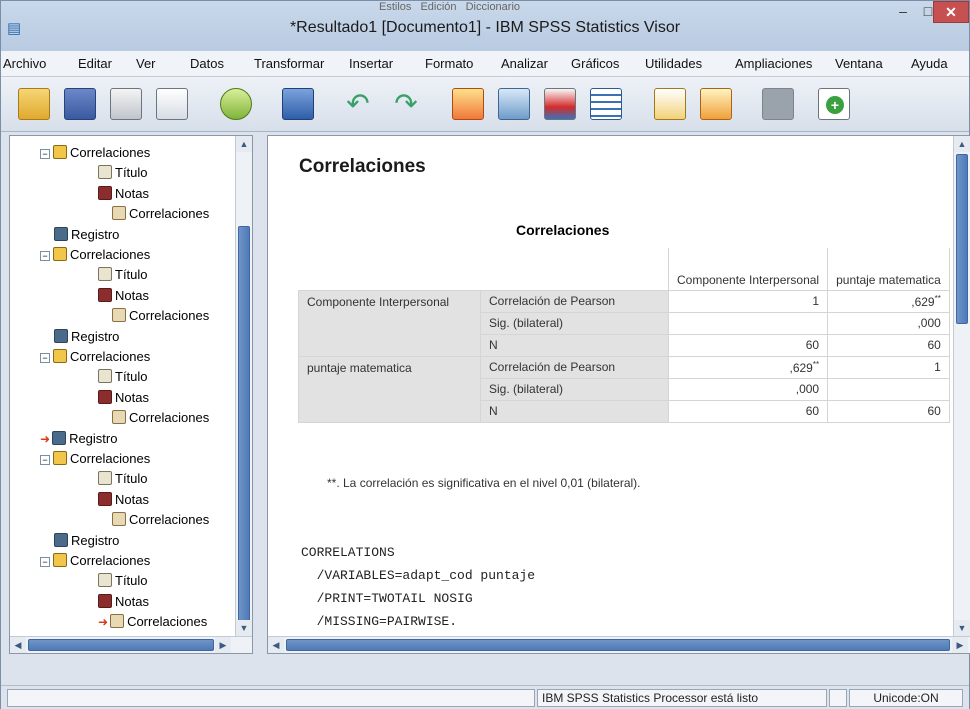 This screenshot has height=709, width=970. What do you see at coordinates (606, 104) in the screenshot?
I see `variables-icon` at bounding box center [606, 104].